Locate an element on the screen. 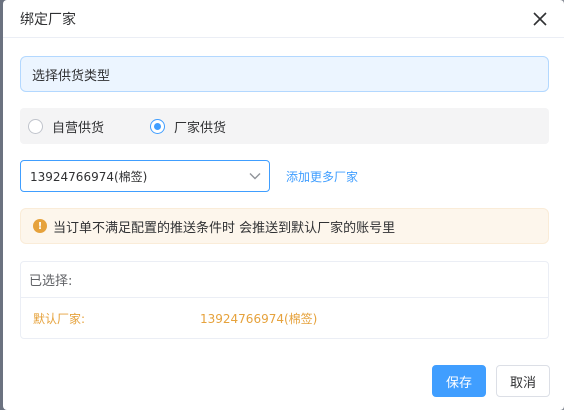 The image size is (564, 410). default-manufacturer-label: 默认厂家: is located at coordinates (59, 319).